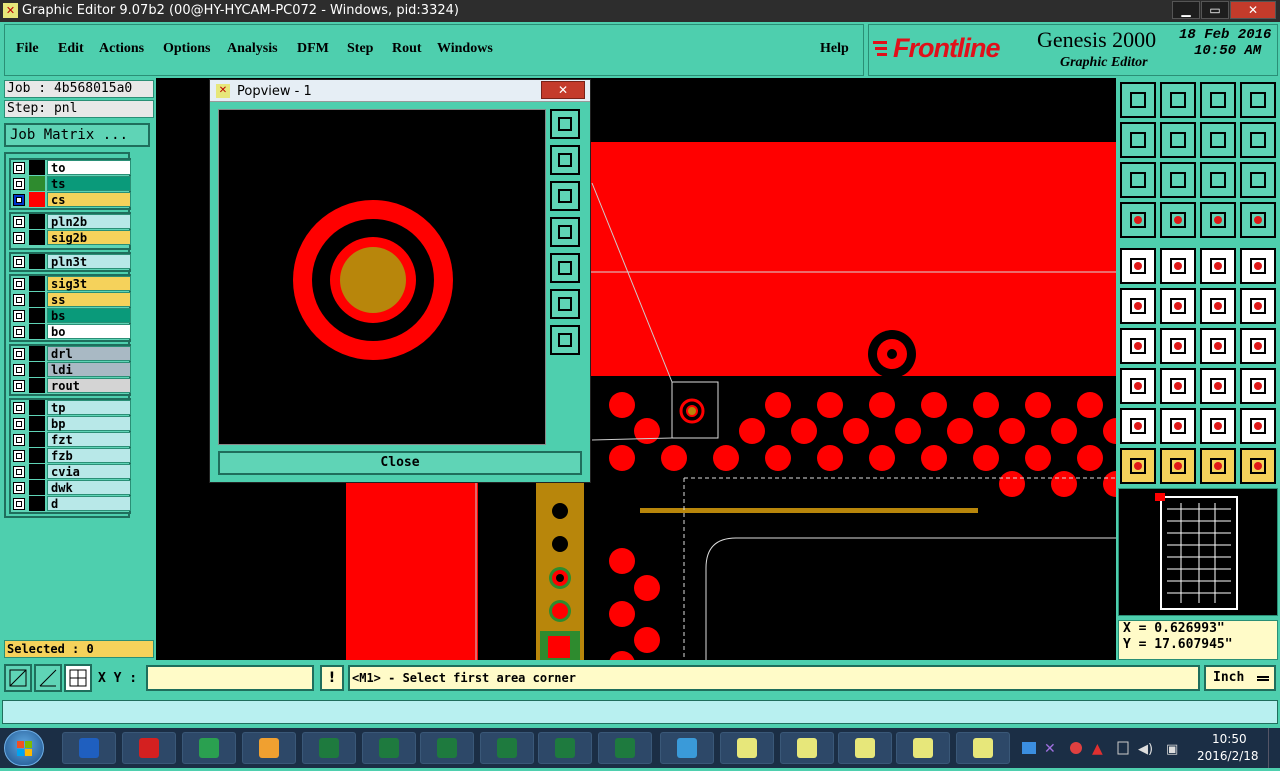  What do you see at coordinates (1258, 346) in the screenshot?
I see `mirror-icon` at bounding box center [1258, 346].